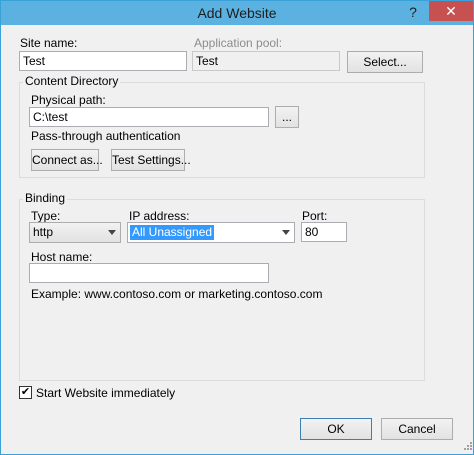 The width and height of the screenshot is (474, 455). Describe the element at coordinates (75, 232) in the screenshot. I see `binding-type-select: http` at that location.